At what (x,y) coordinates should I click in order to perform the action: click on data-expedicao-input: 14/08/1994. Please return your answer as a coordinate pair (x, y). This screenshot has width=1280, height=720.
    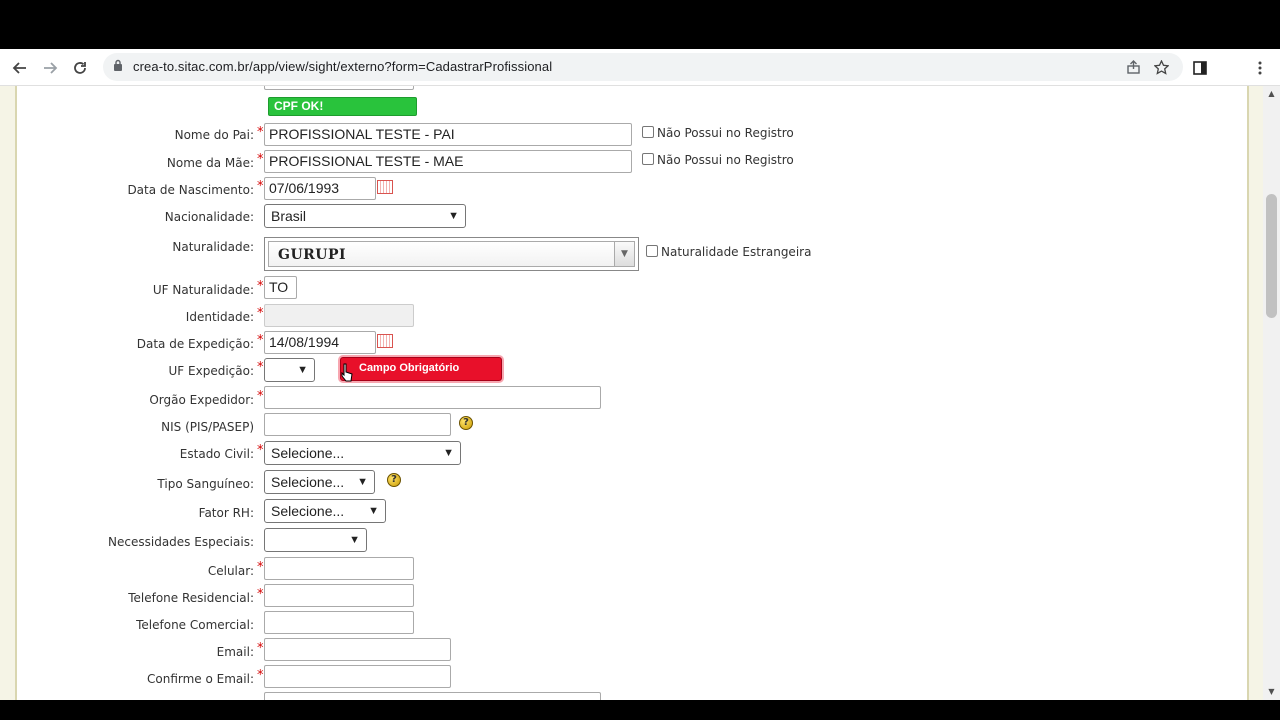
    Looking at the image, I should click on (320, 342).